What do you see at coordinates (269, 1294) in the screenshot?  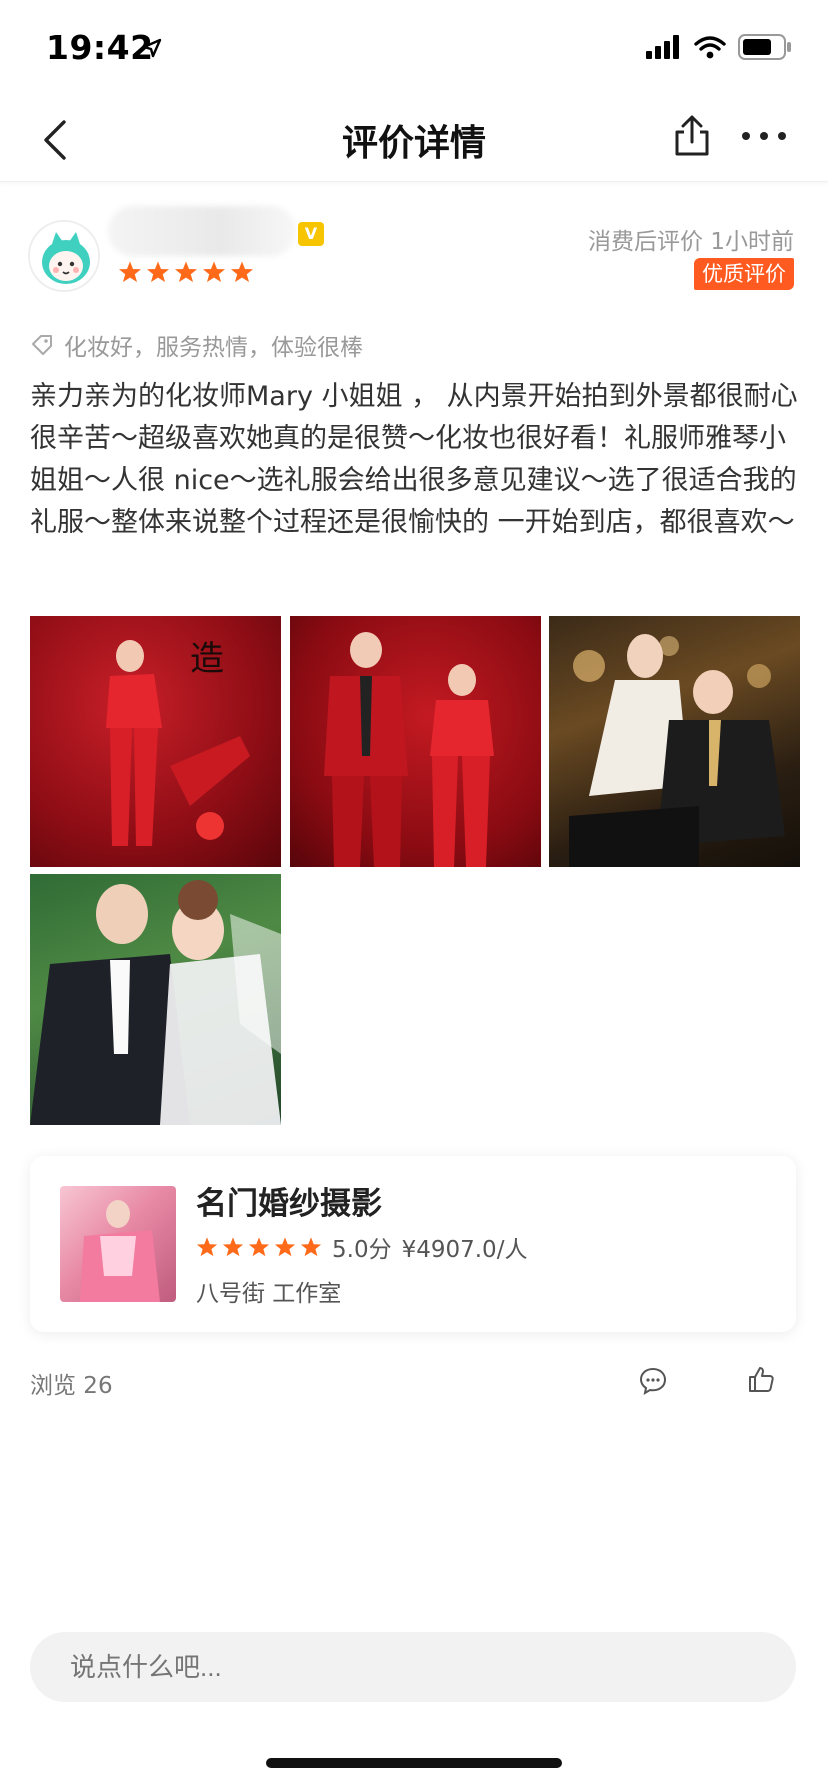 I see `shop-address: 八号街 工作室` at bounding box center [269, 1294].